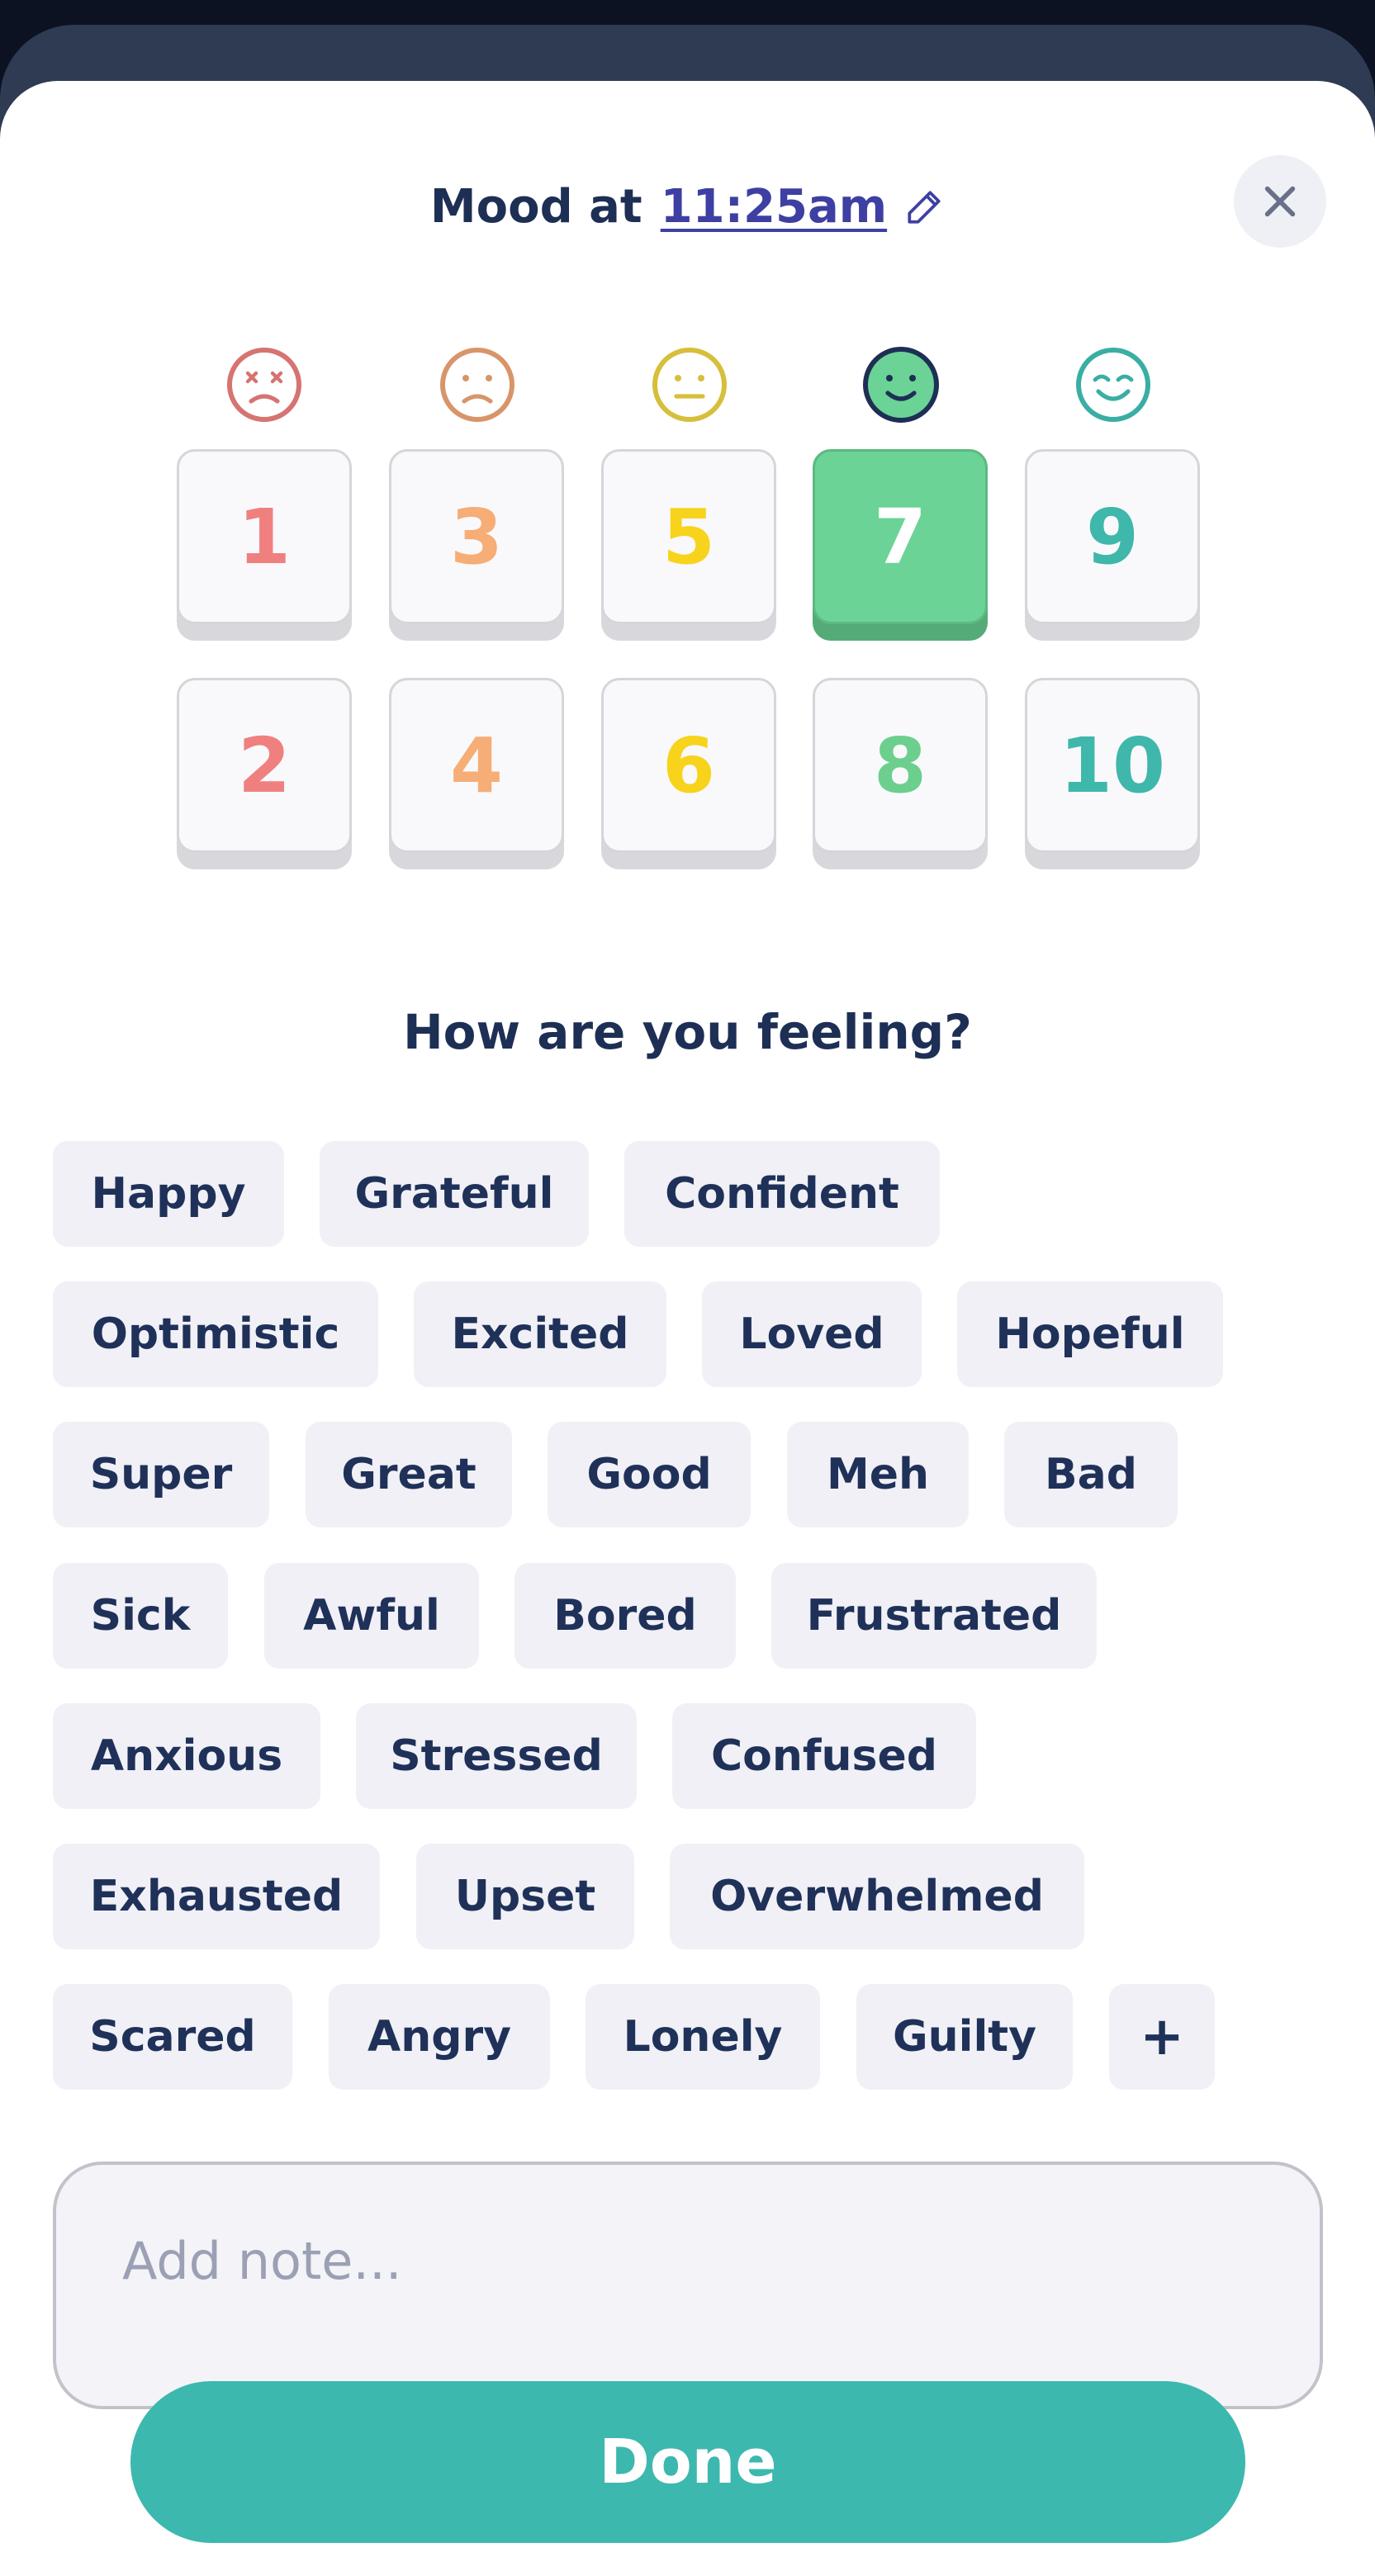  What do you see at coordinates (878, 1474) in the screenshot?
I see `feeling-chip-meh: Meh` at bounding box center [878, 1474].